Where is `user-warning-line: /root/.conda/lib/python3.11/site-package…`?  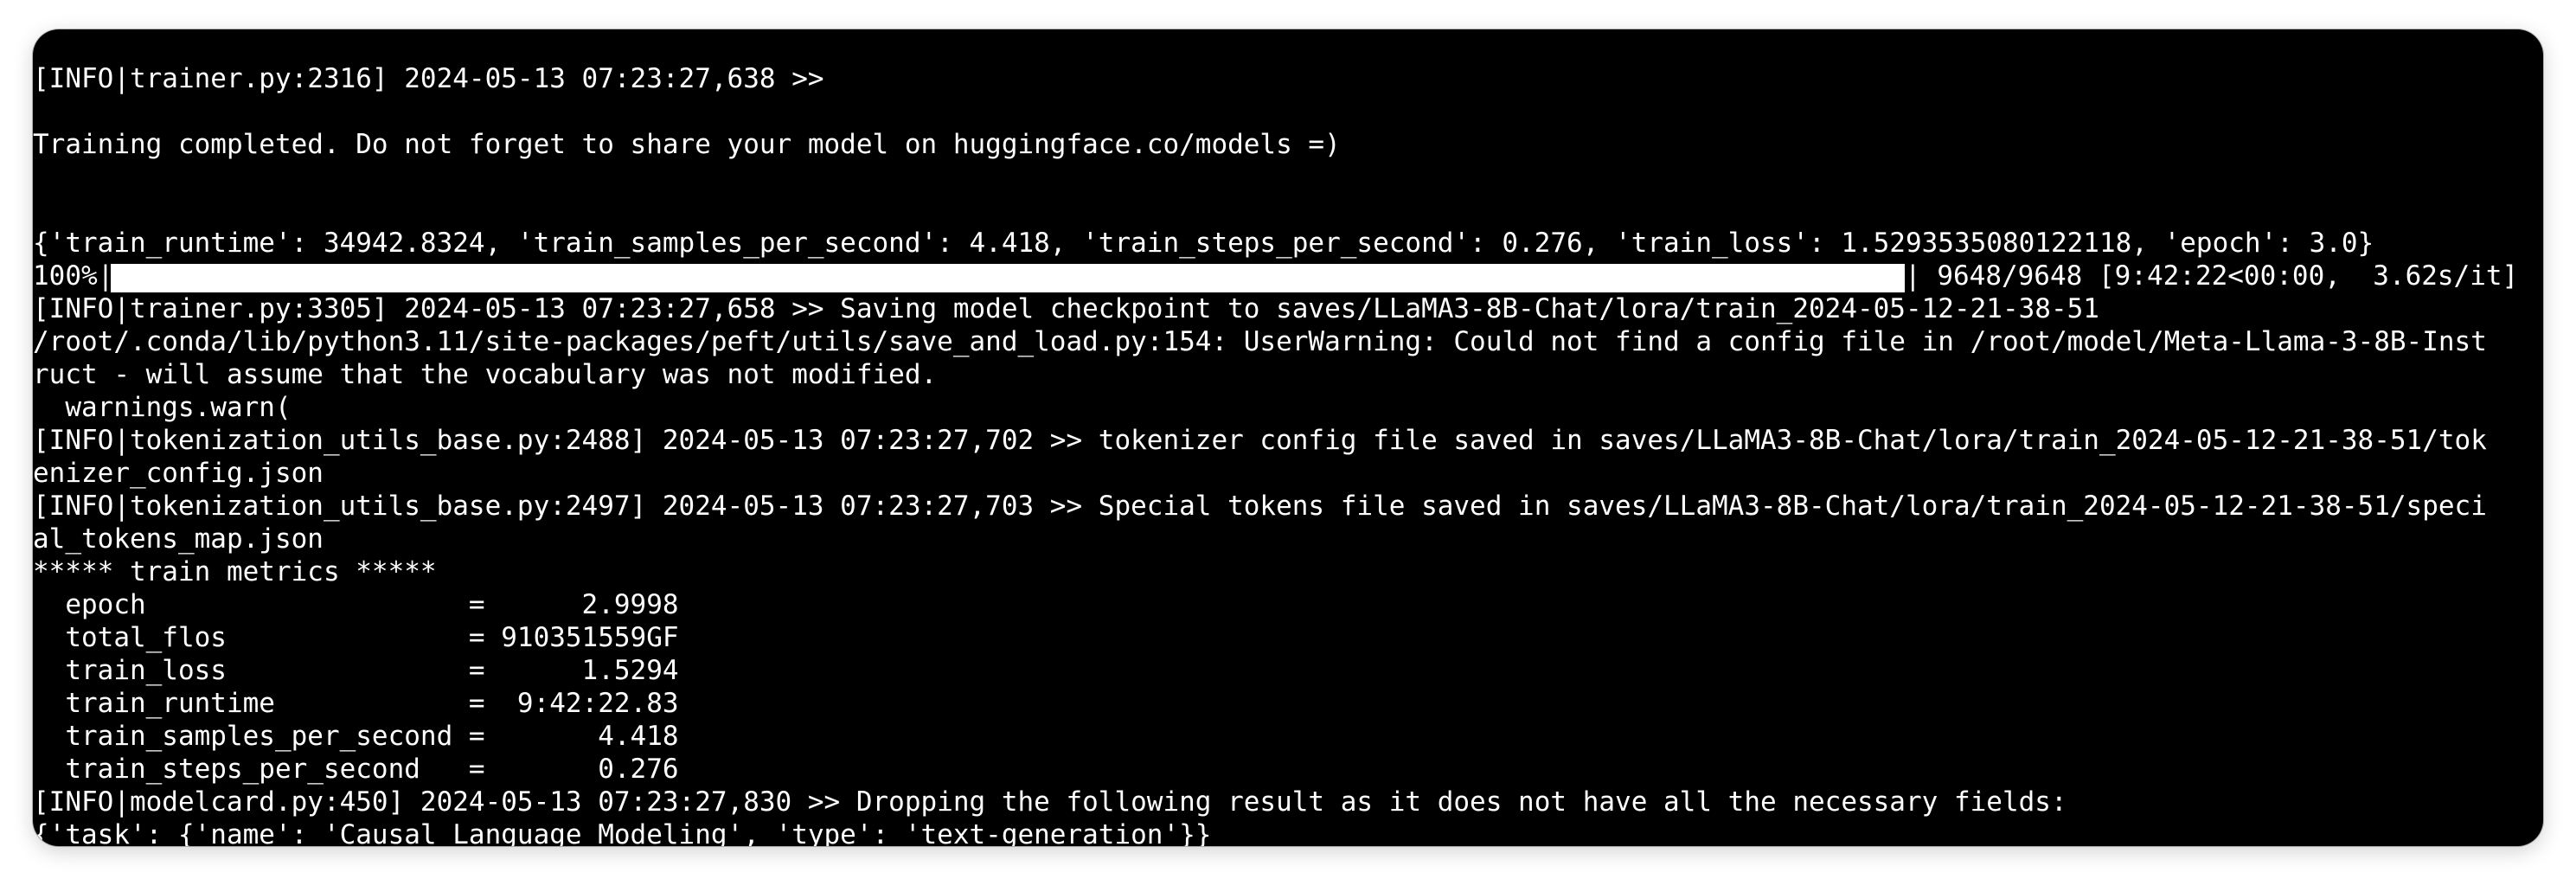 user-warning-line: /root/.conda/lib/python3.11/site-package… is located at coordinates (1260, 341).